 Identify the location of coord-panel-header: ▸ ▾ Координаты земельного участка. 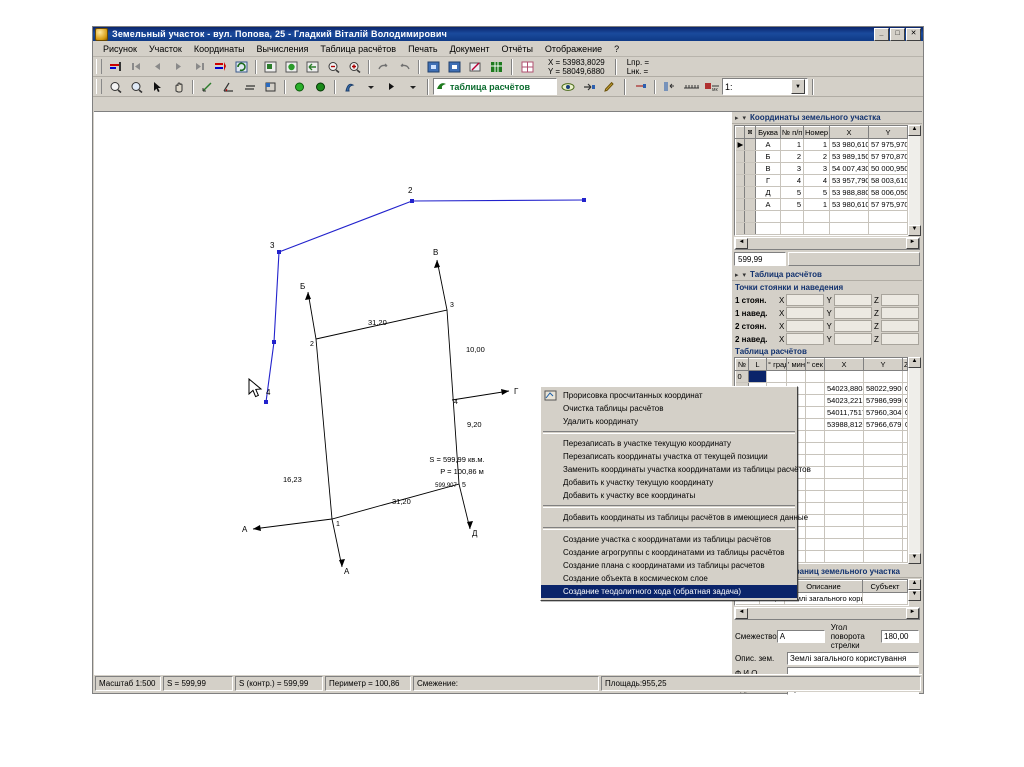
(827, 118).